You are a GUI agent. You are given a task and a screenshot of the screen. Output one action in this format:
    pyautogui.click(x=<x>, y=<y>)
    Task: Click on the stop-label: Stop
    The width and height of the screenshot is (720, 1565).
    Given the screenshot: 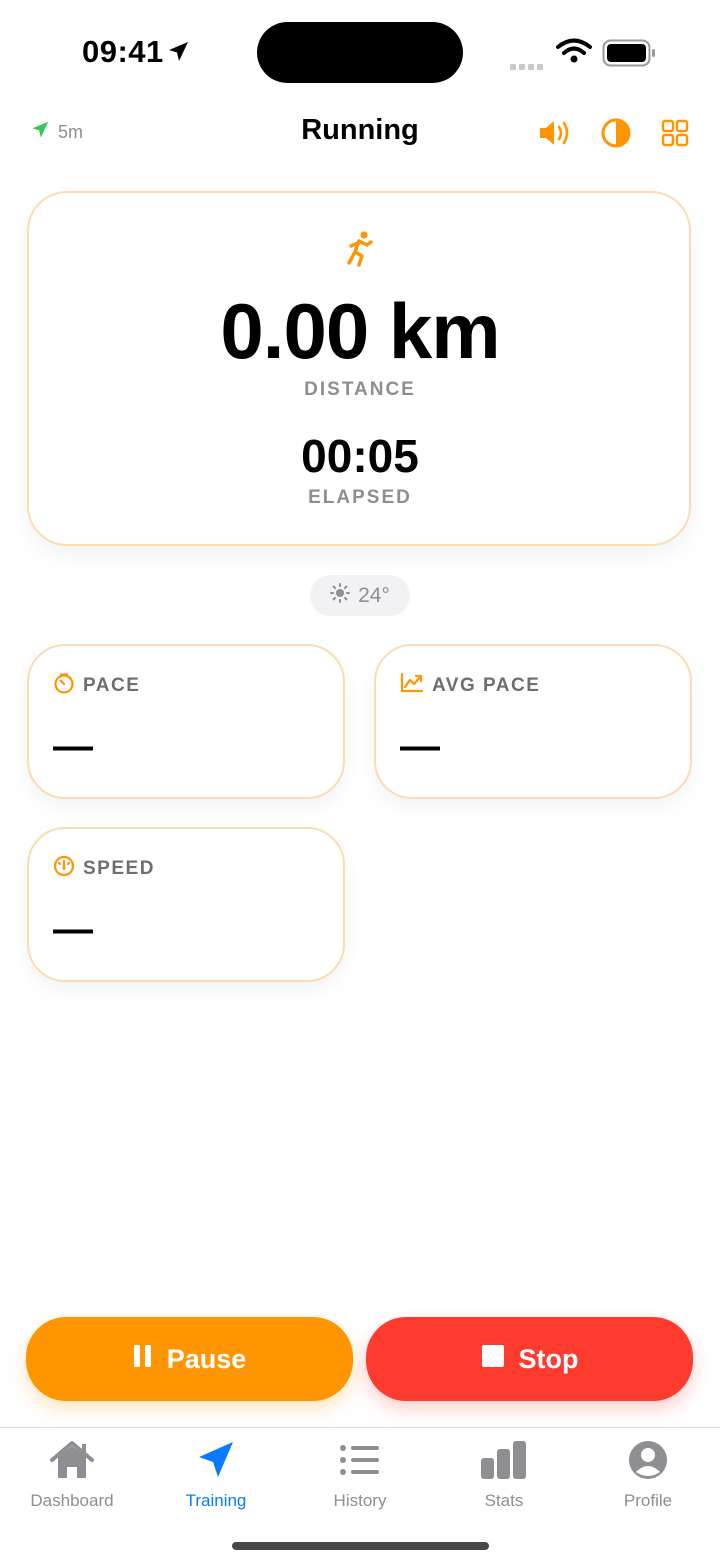 What is the action you would take?
    pyautogui.click(x=548, y=1358)
    